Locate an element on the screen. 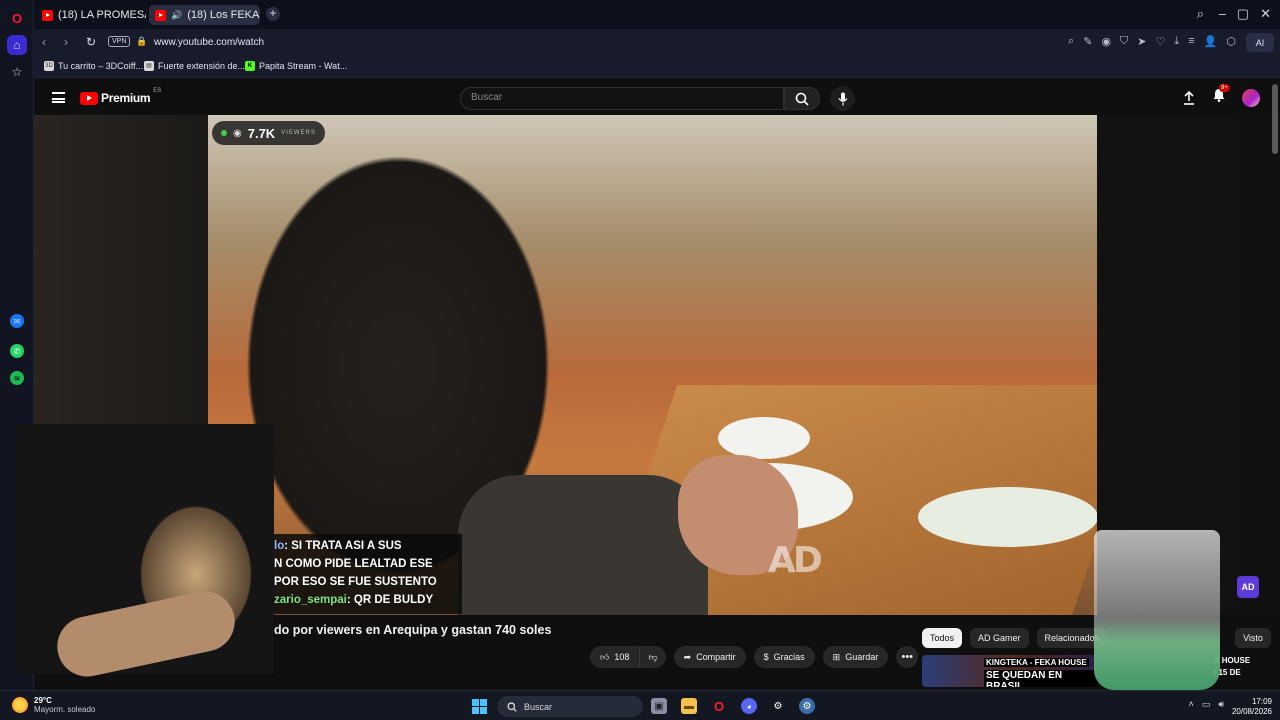  network-icon: ▭ is located at coordinates (1206, 704).